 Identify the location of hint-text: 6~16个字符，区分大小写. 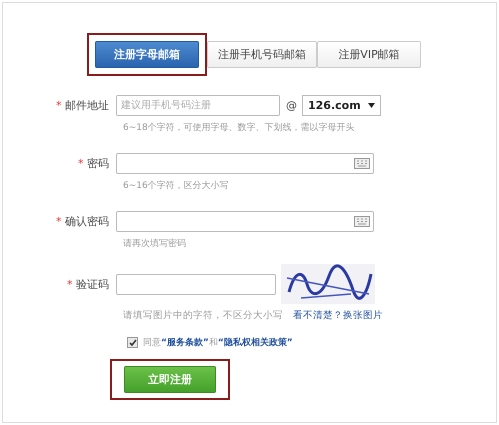
(176, 186).